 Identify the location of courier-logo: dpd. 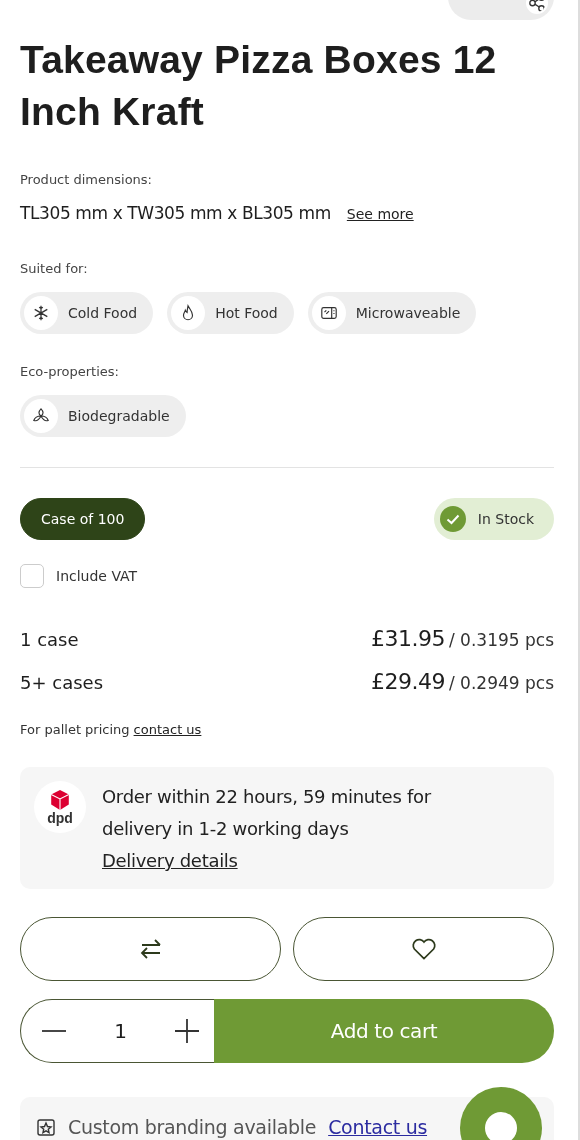
(60, 807).